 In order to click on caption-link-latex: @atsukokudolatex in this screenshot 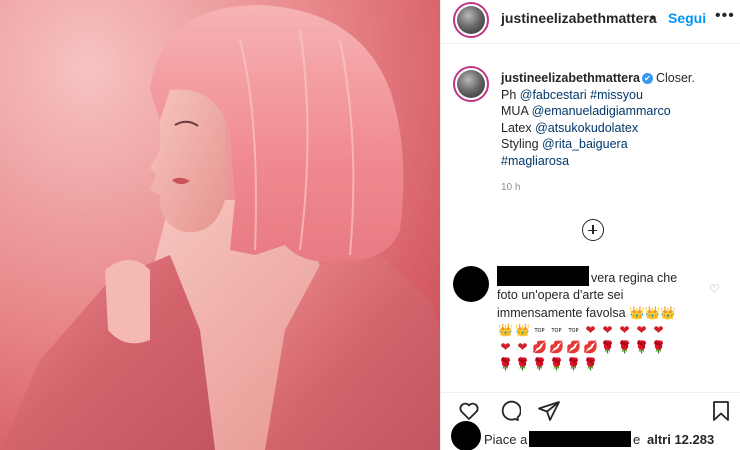, I will do `click(586, 128)`.